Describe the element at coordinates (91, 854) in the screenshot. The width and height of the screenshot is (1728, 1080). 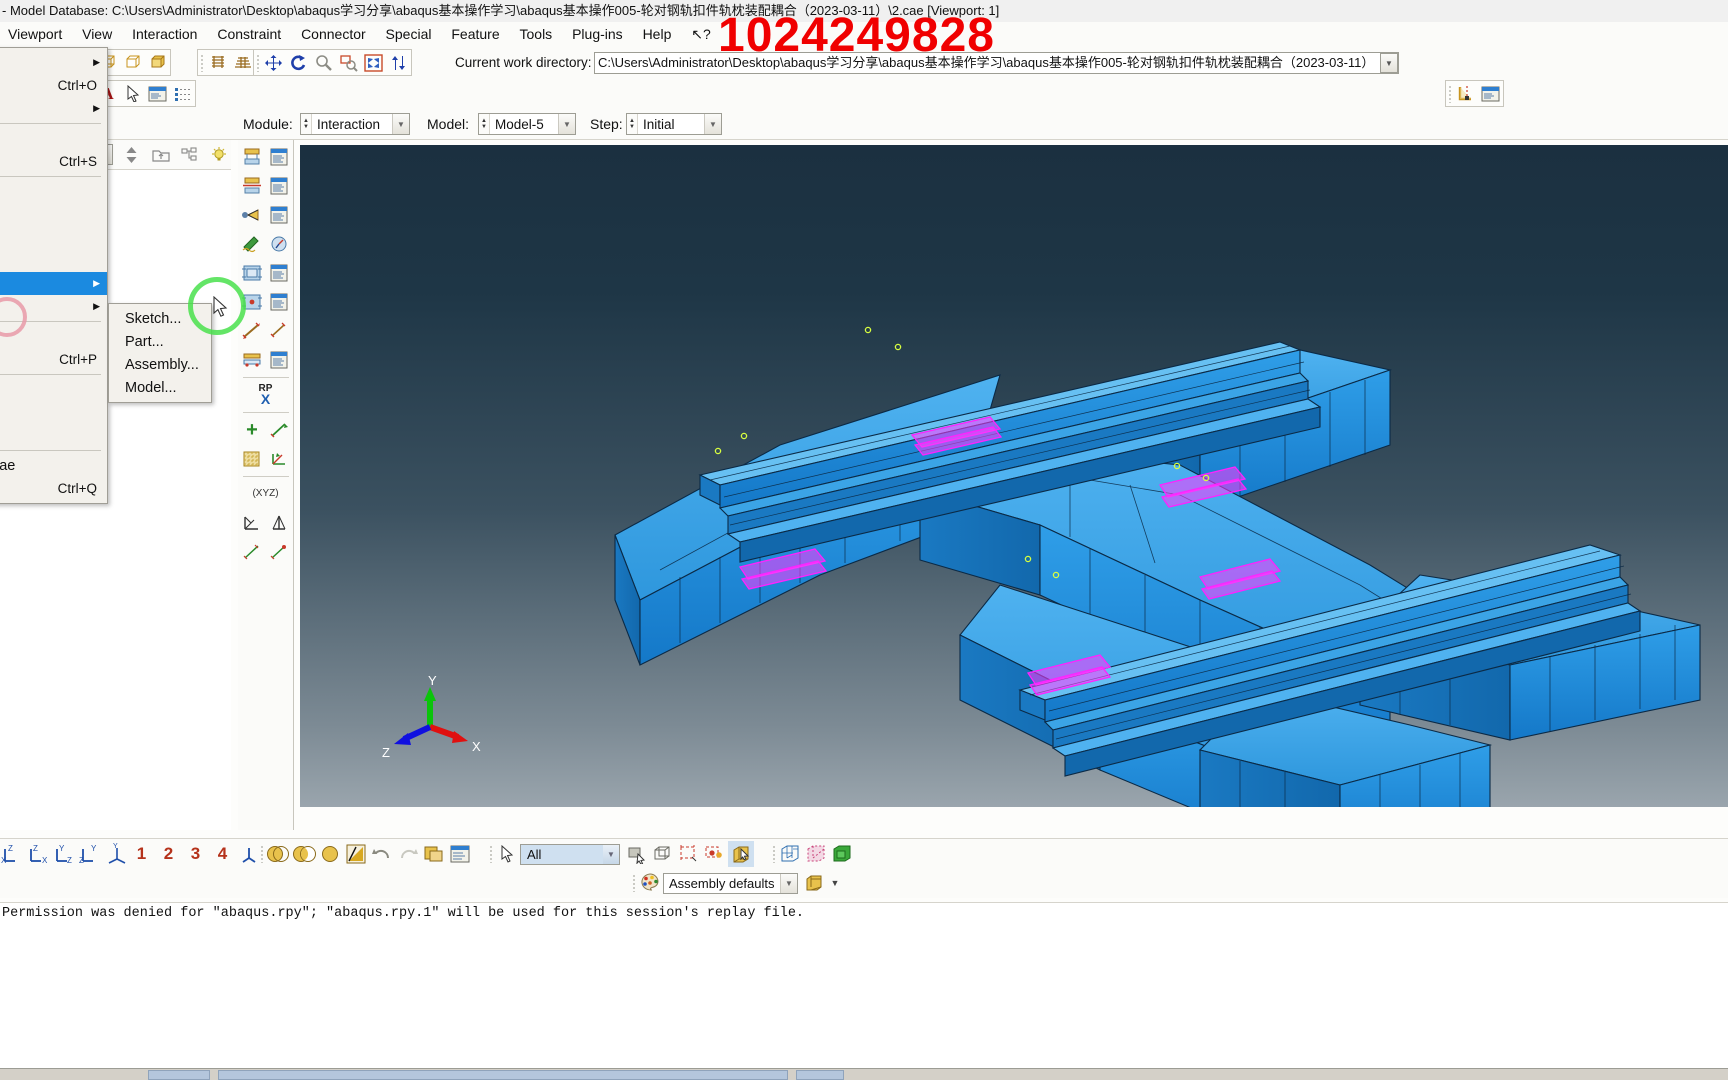
I see `view-zy-icon: ZY` at that location.